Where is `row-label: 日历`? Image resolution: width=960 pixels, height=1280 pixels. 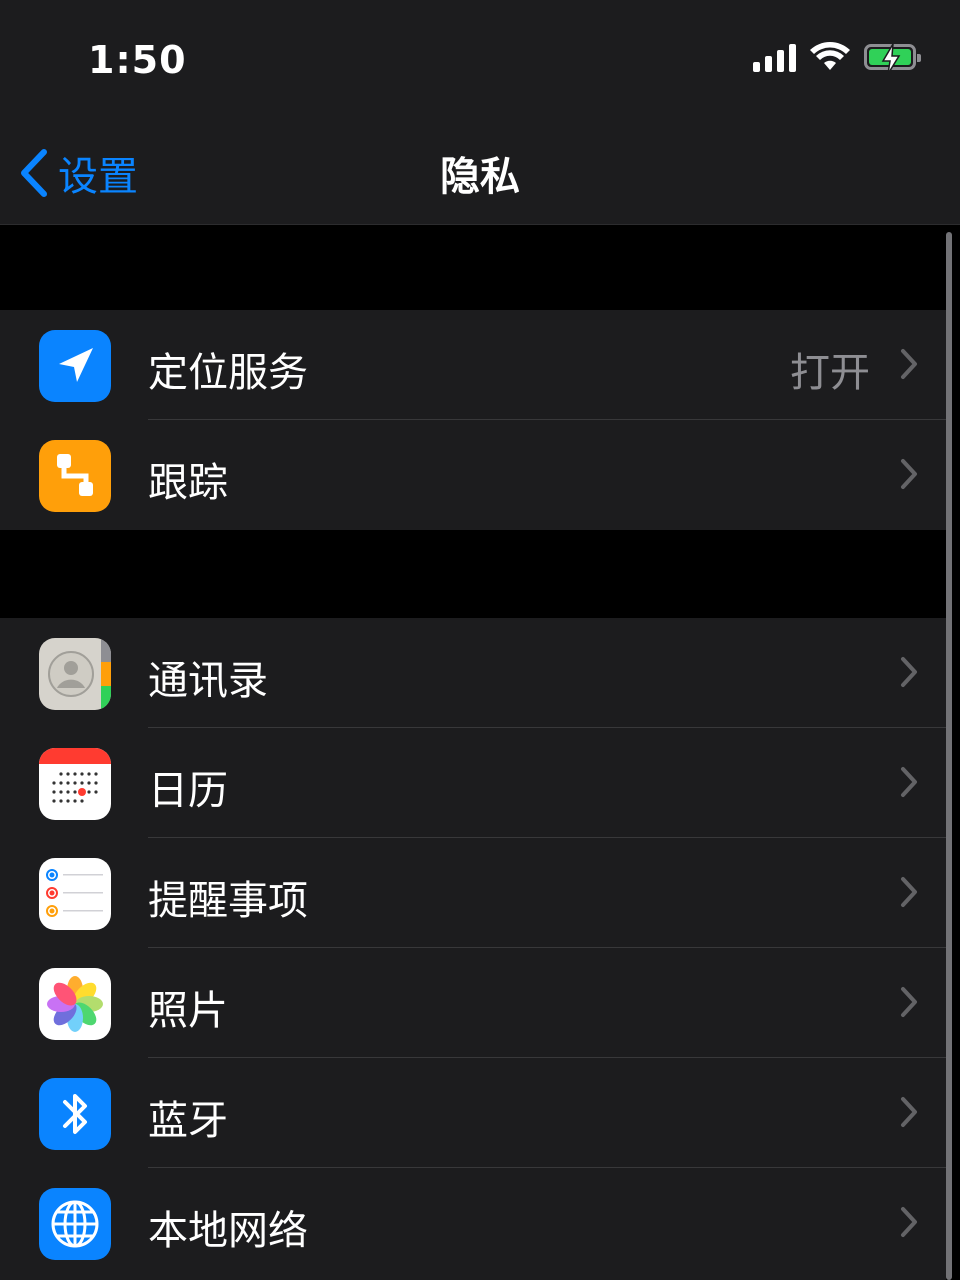
row-label: 日历 is located at coordinates (188, 791).